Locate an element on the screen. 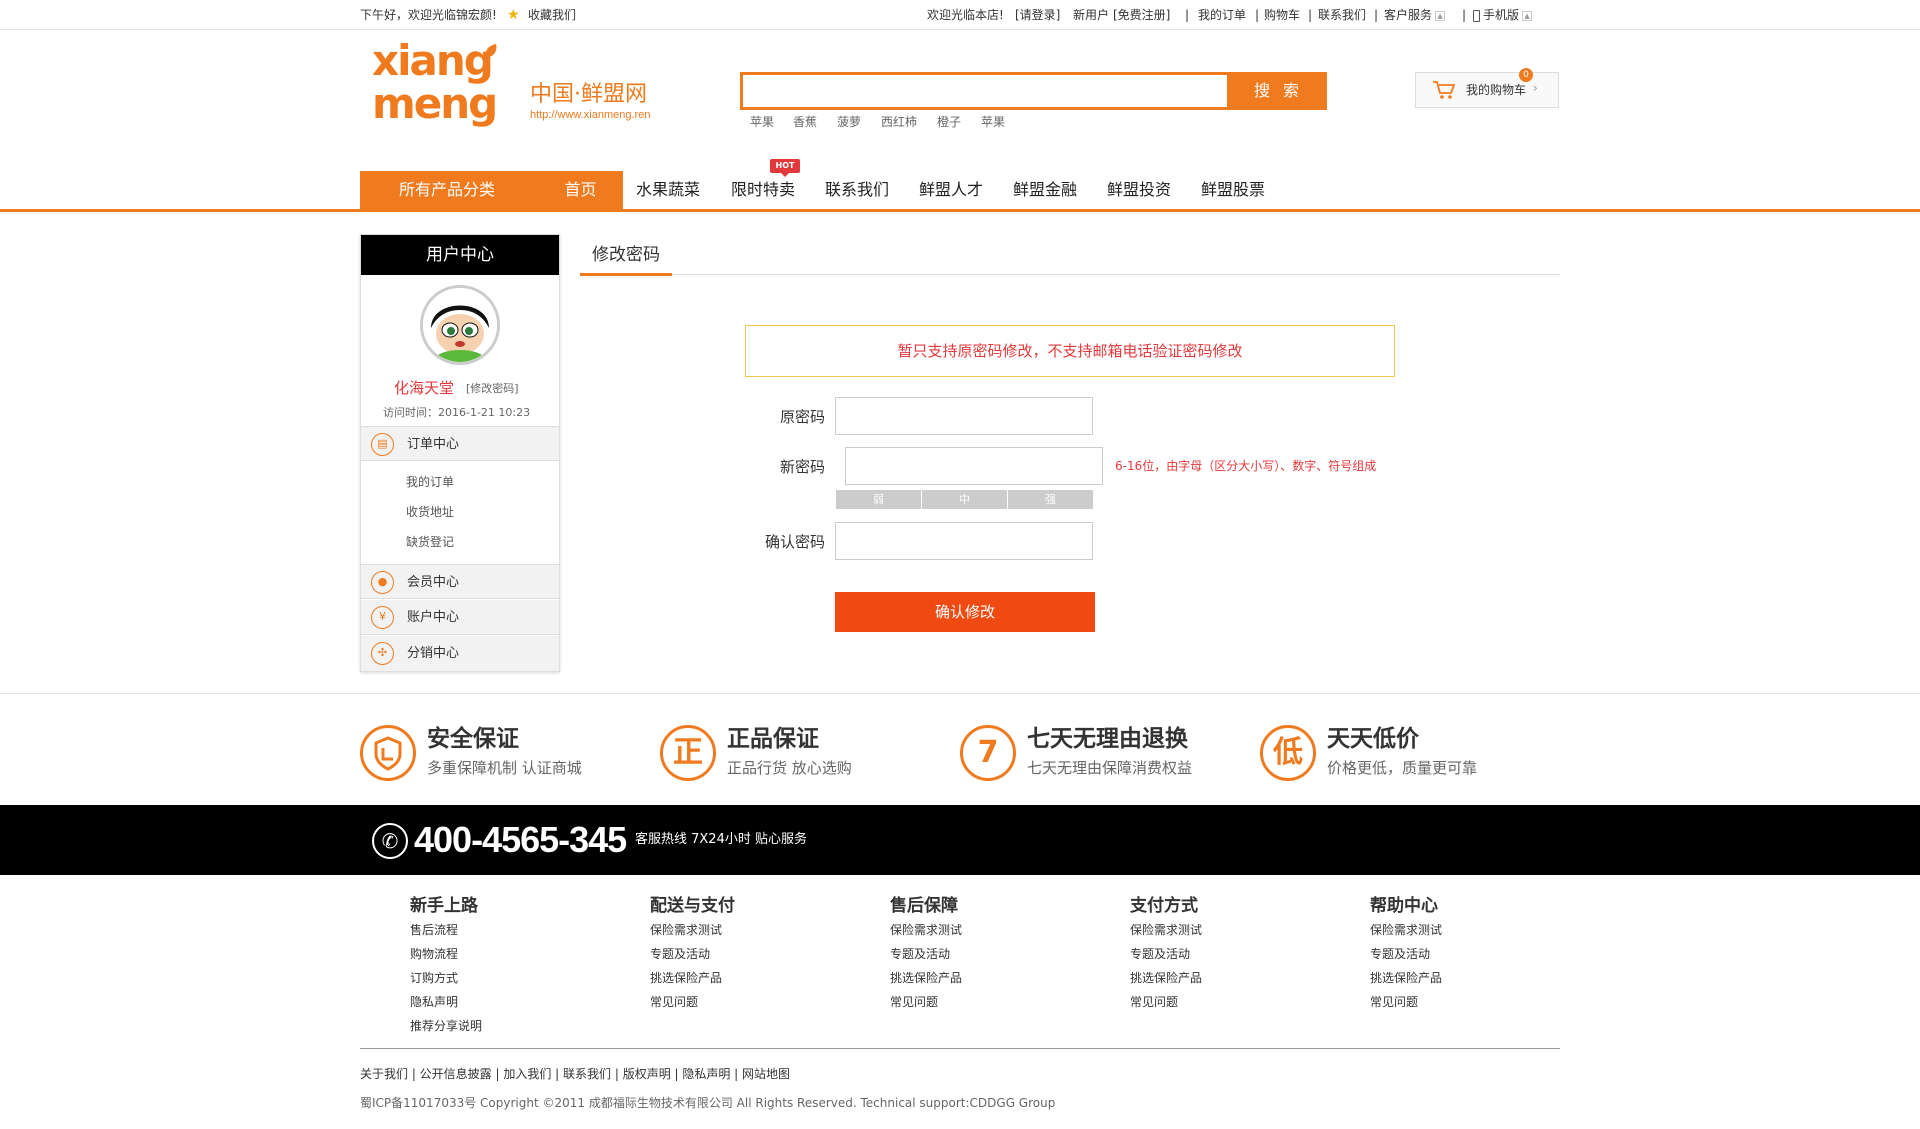 This screenshot has height=1129, width=1920. guarantee-subtitle: 正品行货 放心选购 is located at coordinates (789, 768).